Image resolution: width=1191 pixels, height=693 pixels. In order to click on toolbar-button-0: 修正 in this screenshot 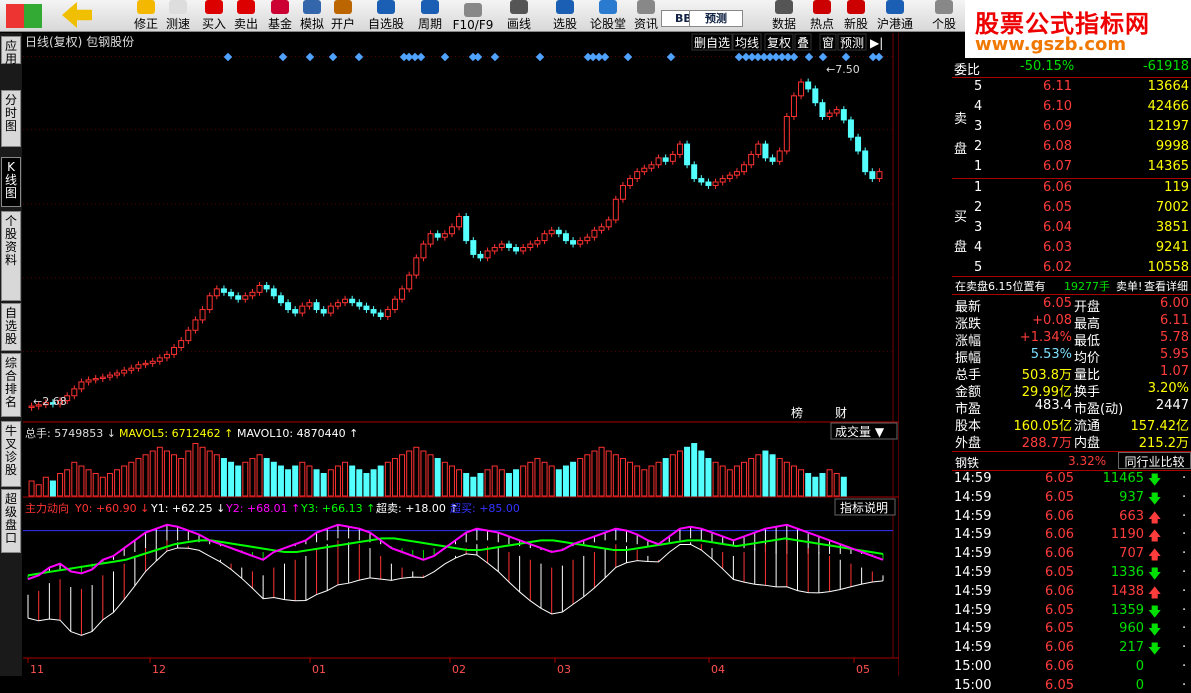, I will do `click(146, 16)`.